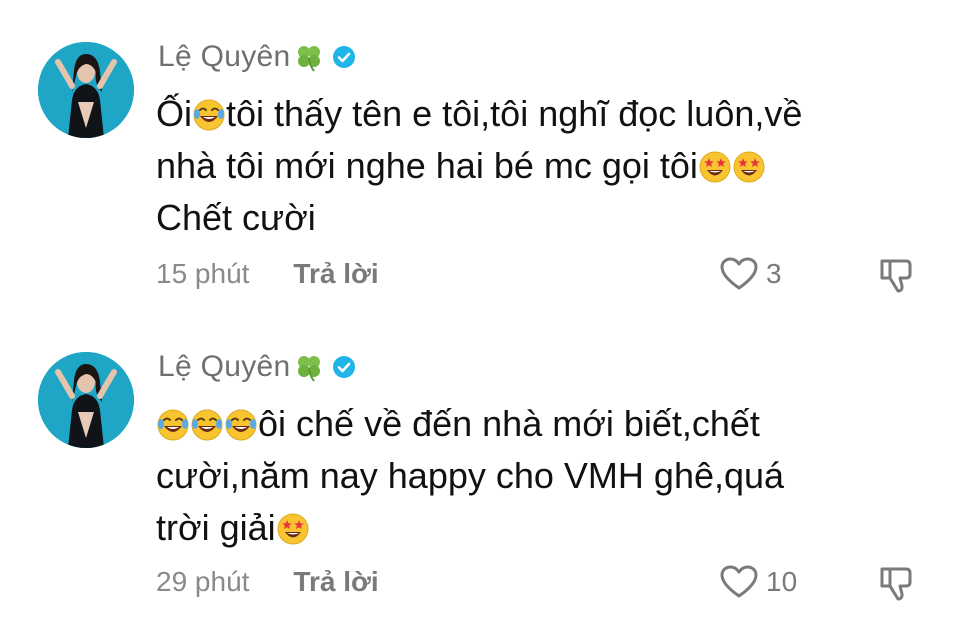 Image resolution: width=960 pixels, height=640 pixels. What do you see at coordinates (203, 273) in the screenshot?
I see `timestamp: 15 phút` at bounding box center [203, 273].